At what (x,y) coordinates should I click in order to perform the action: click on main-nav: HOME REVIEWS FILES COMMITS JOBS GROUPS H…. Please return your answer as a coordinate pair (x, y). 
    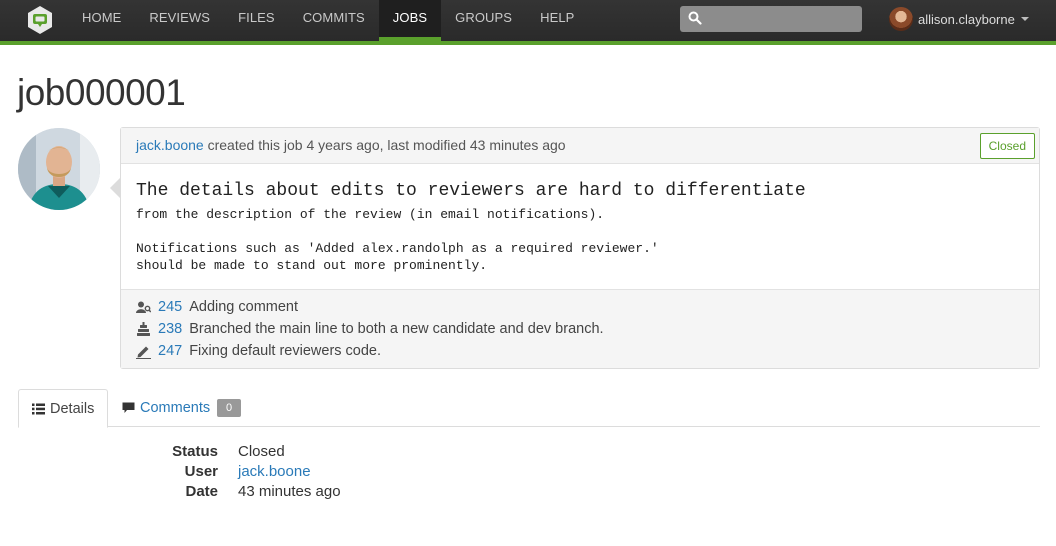
    Looking at the image, I should click on (328, 20).